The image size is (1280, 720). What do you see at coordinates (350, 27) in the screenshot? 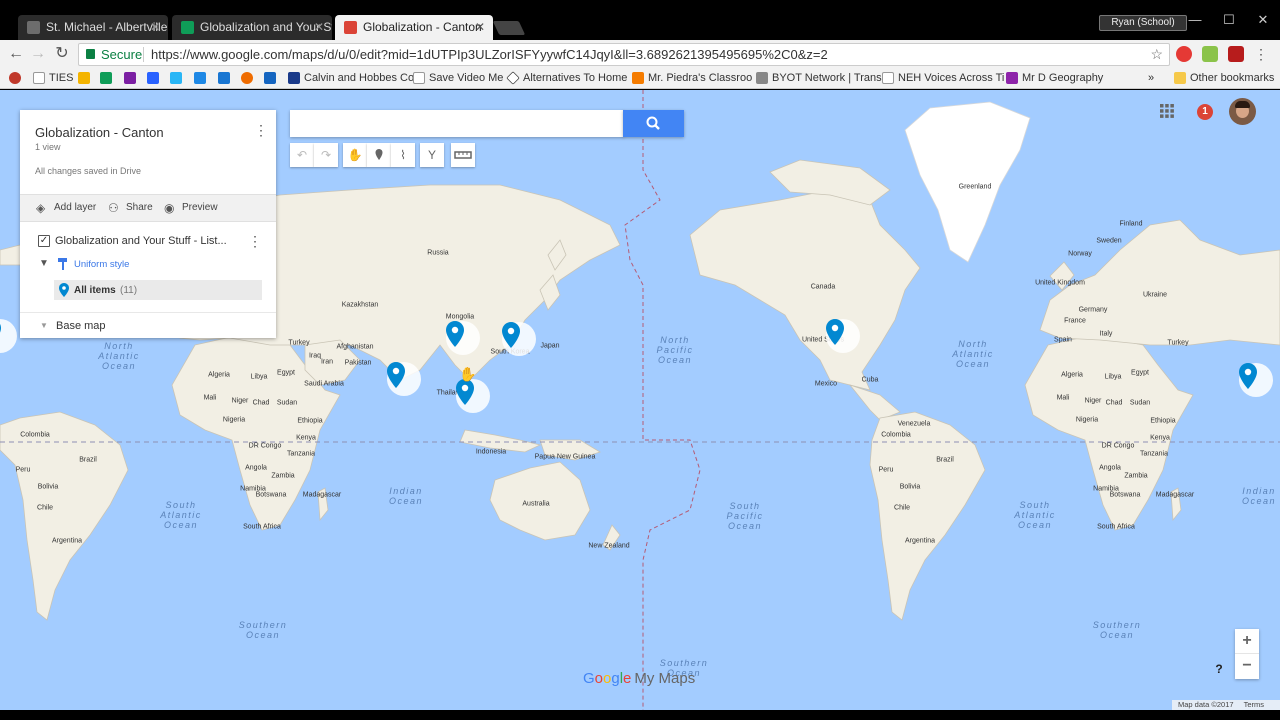
I see `my-maps-icon` at bounding box center [350, 27].